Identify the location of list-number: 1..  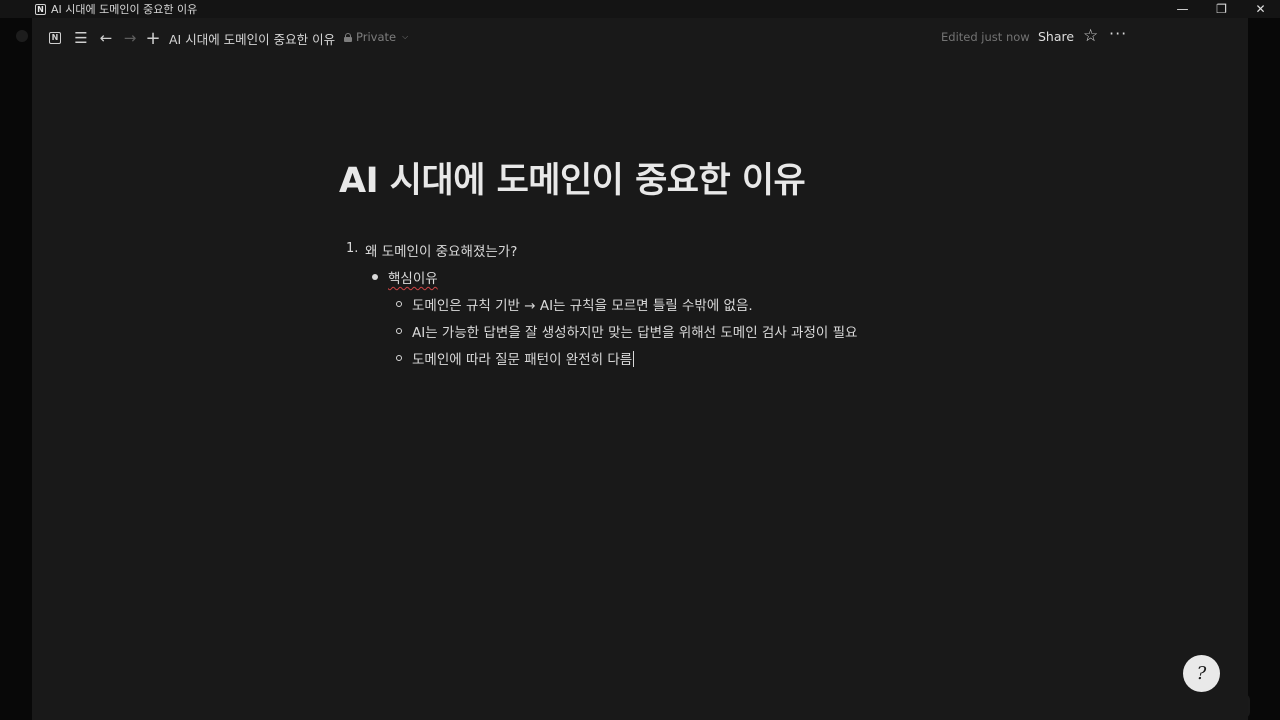
(352, 248).